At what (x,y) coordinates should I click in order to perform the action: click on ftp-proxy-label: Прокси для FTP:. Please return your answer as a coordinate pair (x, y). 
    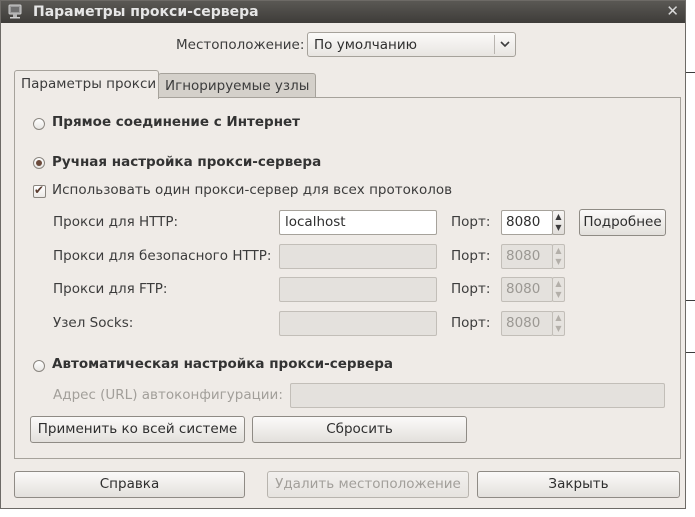
    Looking at the image, I should click on (110, 289).